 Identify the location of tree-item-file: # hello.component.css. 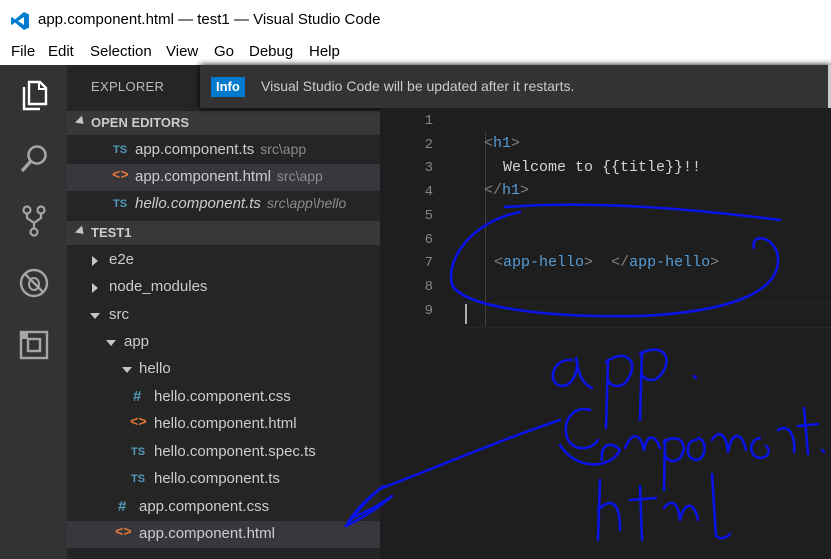
(223, 397).